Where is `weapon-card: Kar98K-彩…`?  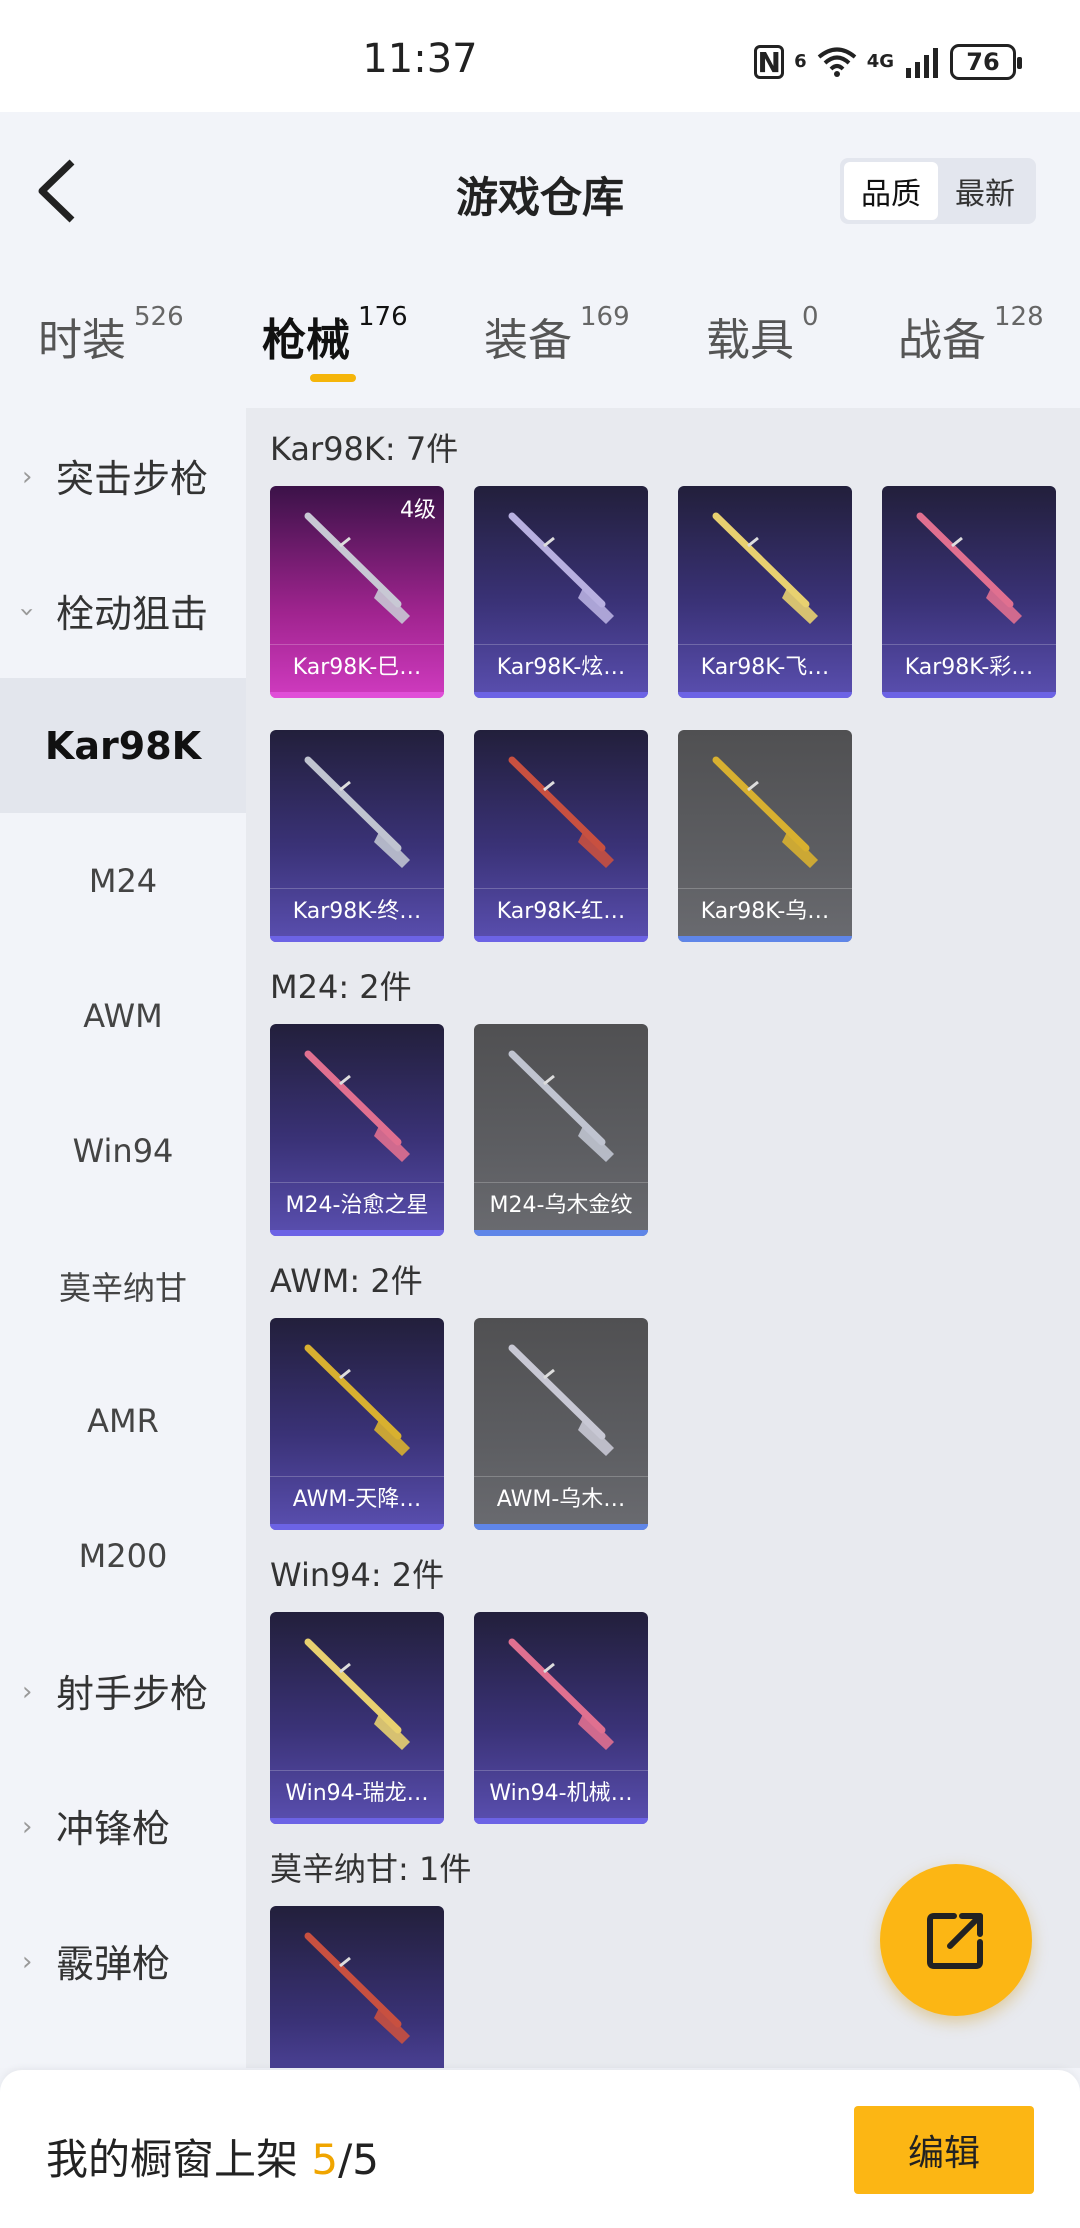 weapon-card: Kar98K-彩… is located at coordinates (969, 592).